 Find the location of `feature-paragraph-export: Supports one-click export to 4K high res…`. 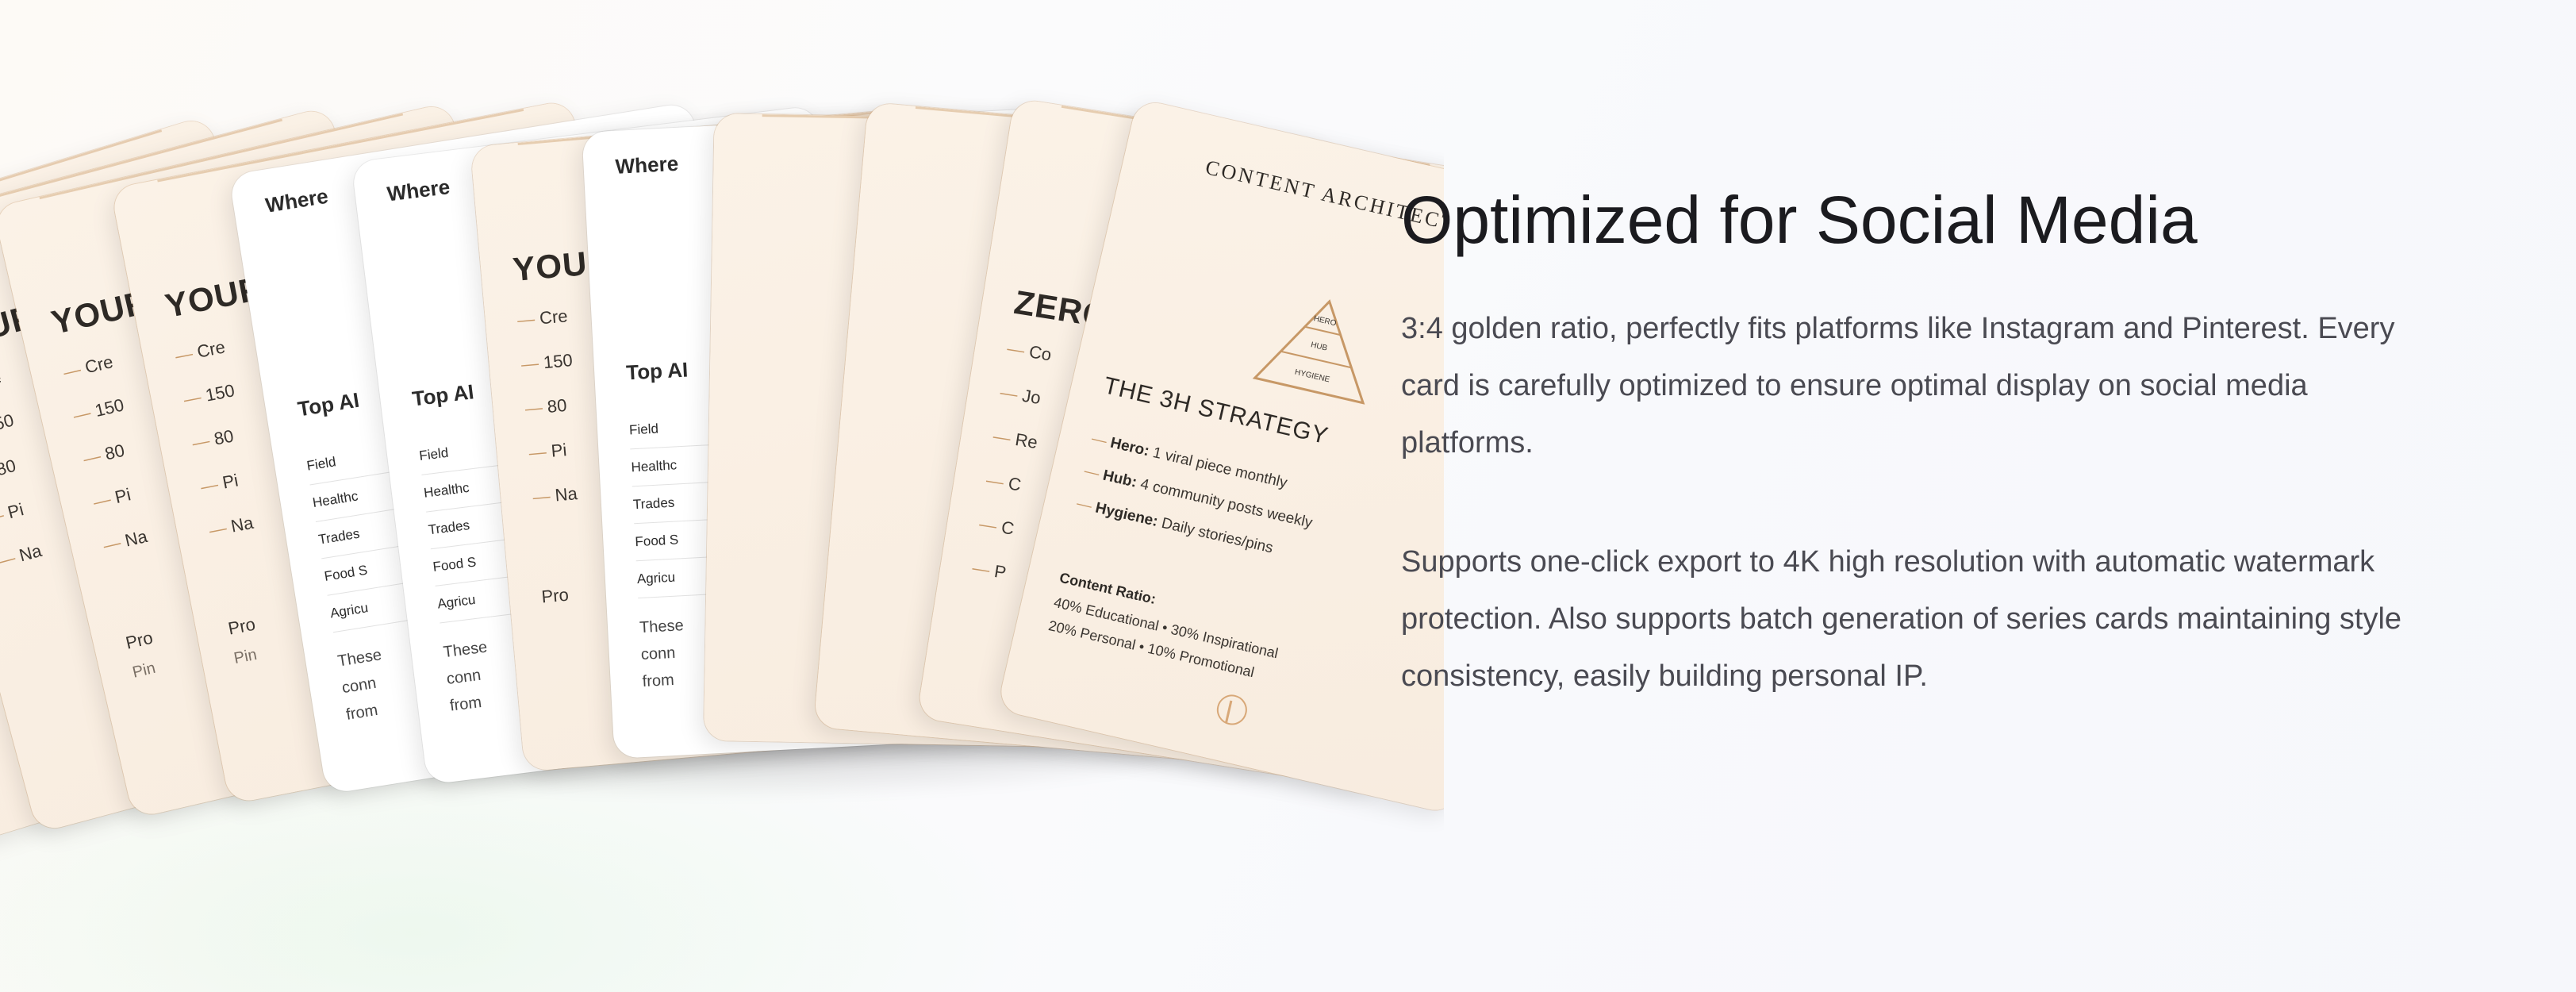

feature-paragraph-export: Supports one-click export to 4K high res… is located at coordinates (1901, 619).